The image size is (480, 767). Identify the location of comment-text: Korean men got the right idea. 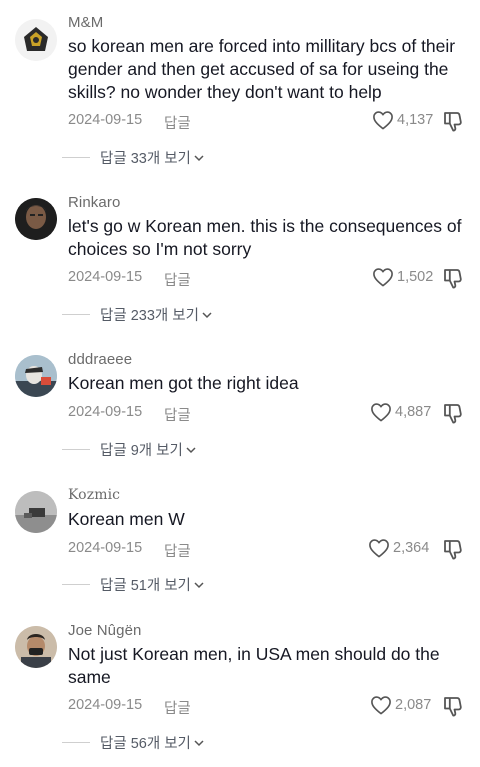
(183, 383).